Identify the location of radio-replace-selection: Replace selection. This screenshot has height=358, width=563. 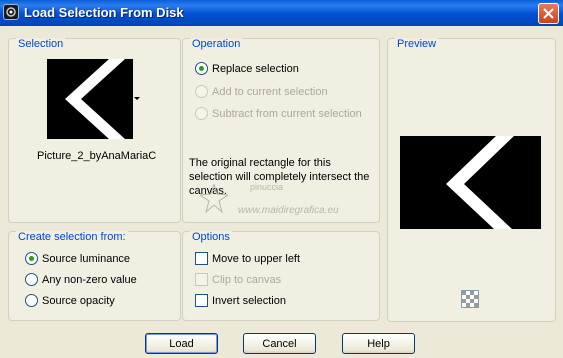
(247, 68).